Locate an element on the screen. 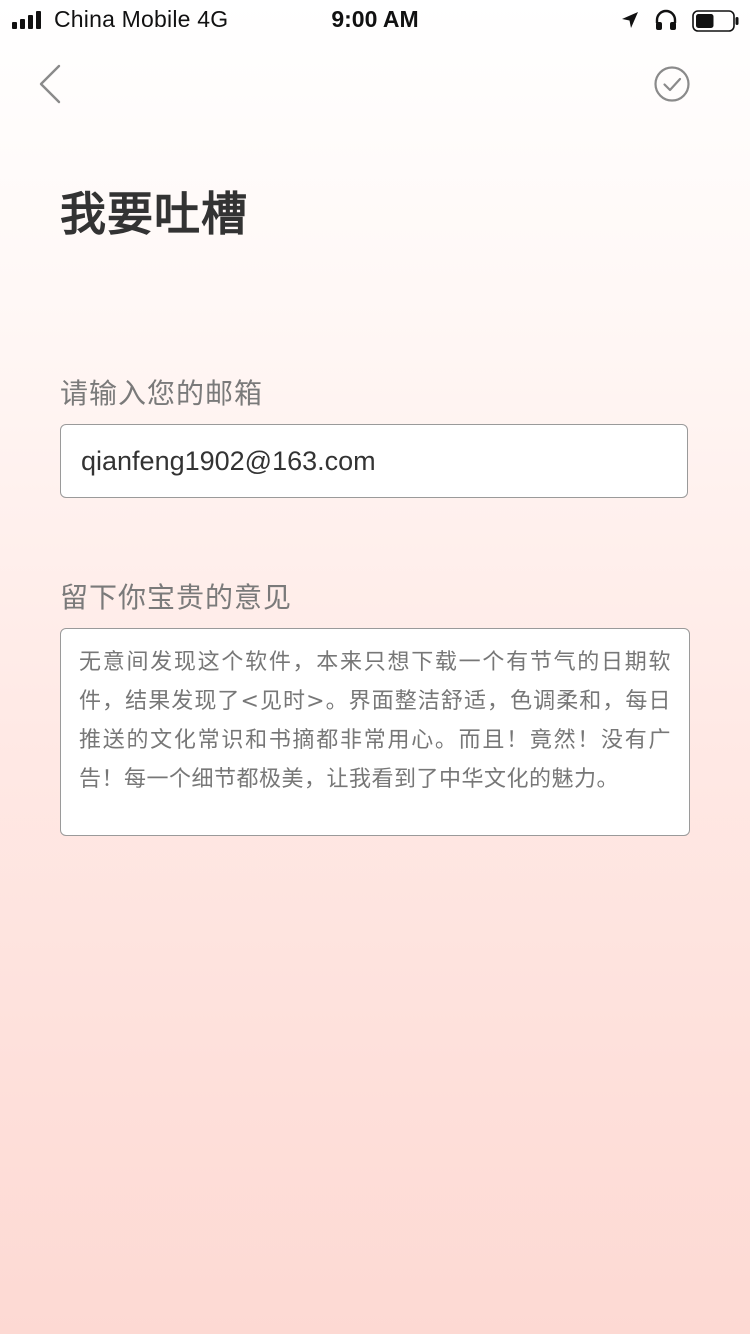  headphones-icon is located at coordinates (666, 19).